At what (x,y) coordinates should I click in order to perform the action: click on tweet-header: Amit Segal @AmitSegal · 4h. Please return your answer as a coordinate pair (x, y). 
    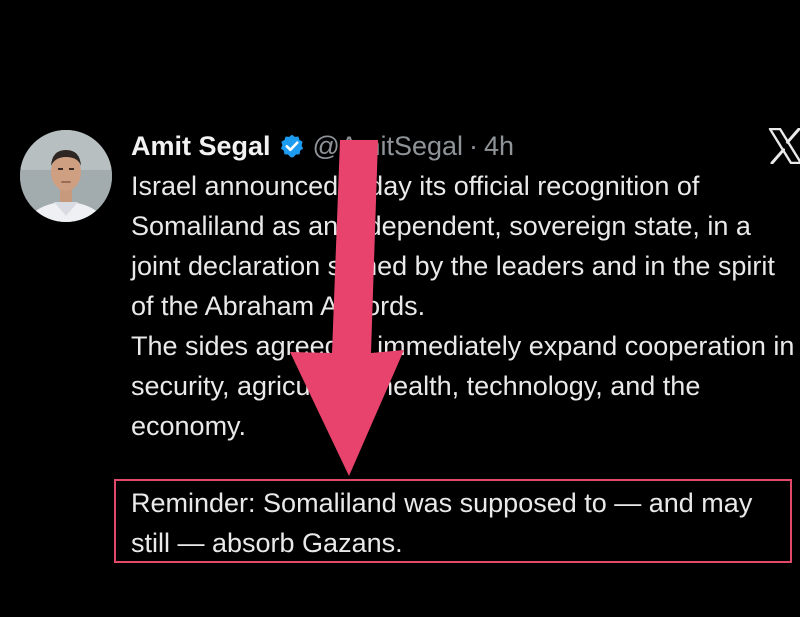
    Looking at the image, I should click on (322, 146).